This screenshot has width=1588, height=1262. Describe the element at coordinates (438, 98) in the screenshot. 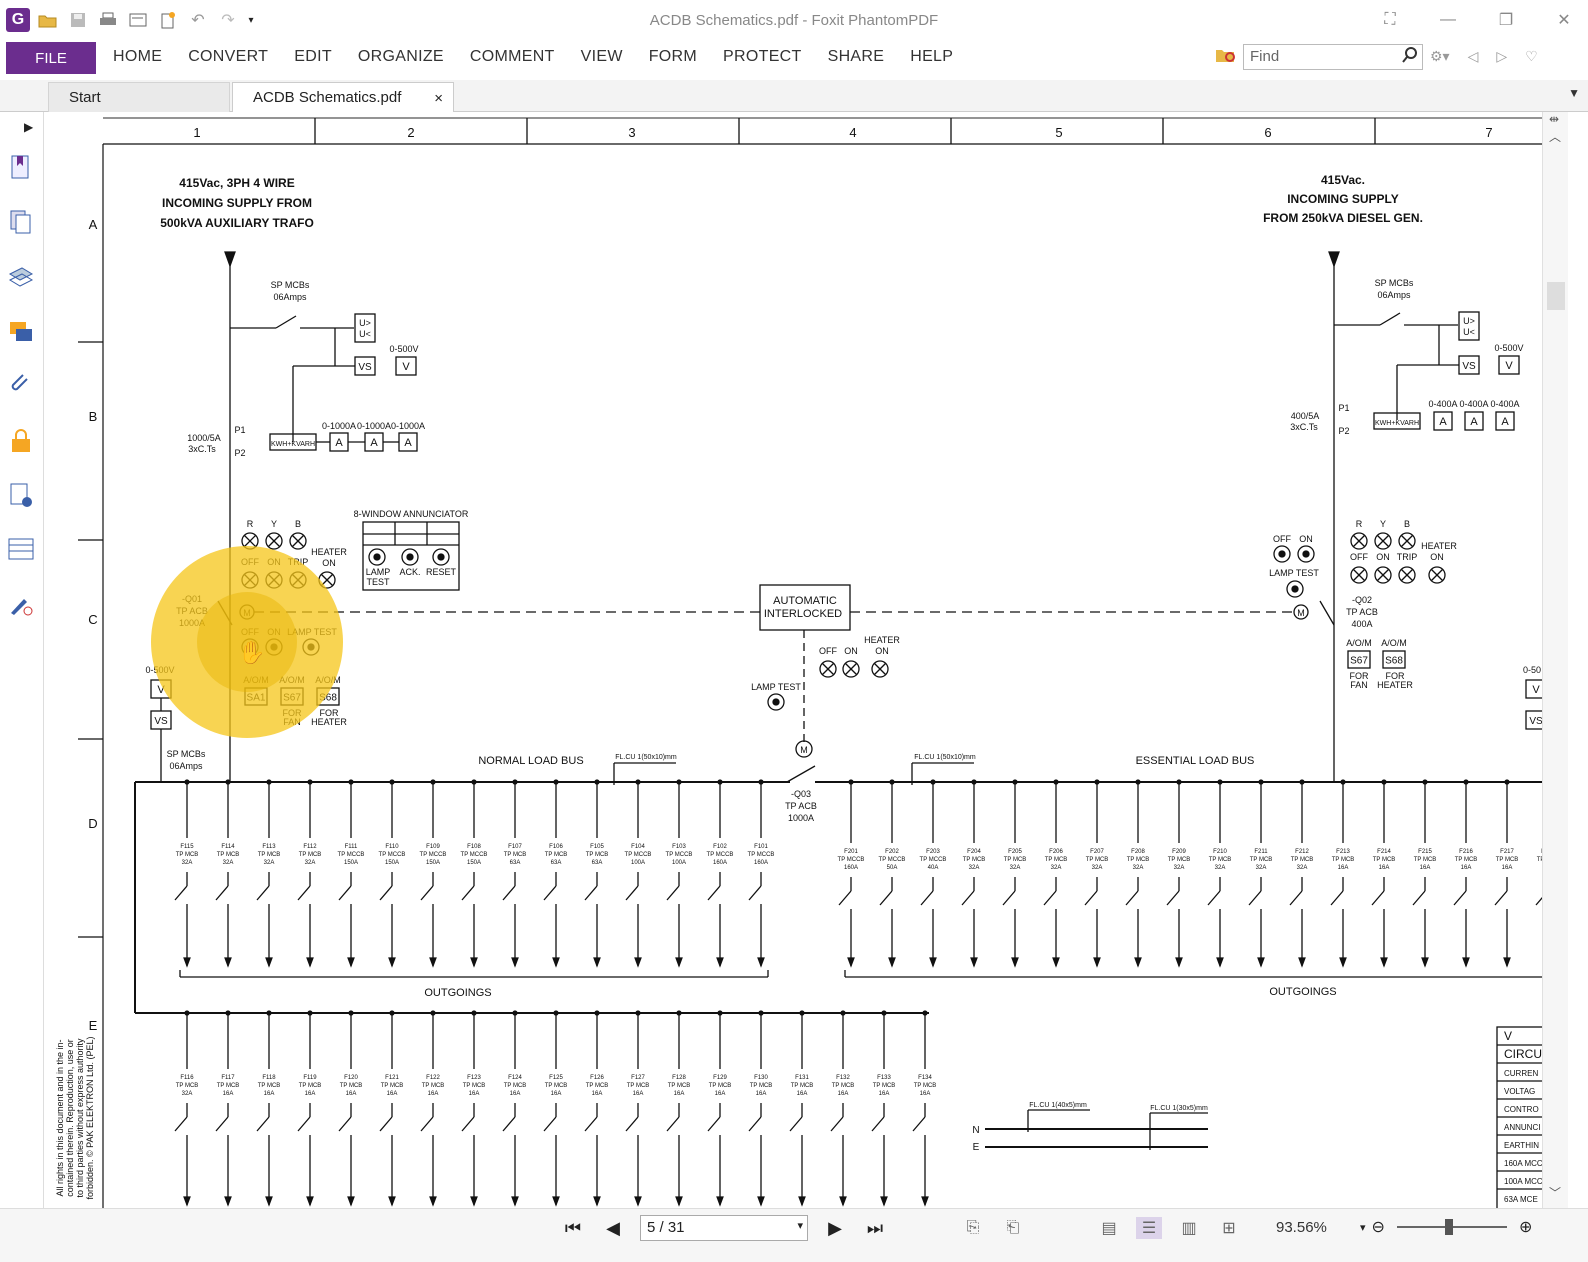

I see `close-tab-icon: ×` at that location.